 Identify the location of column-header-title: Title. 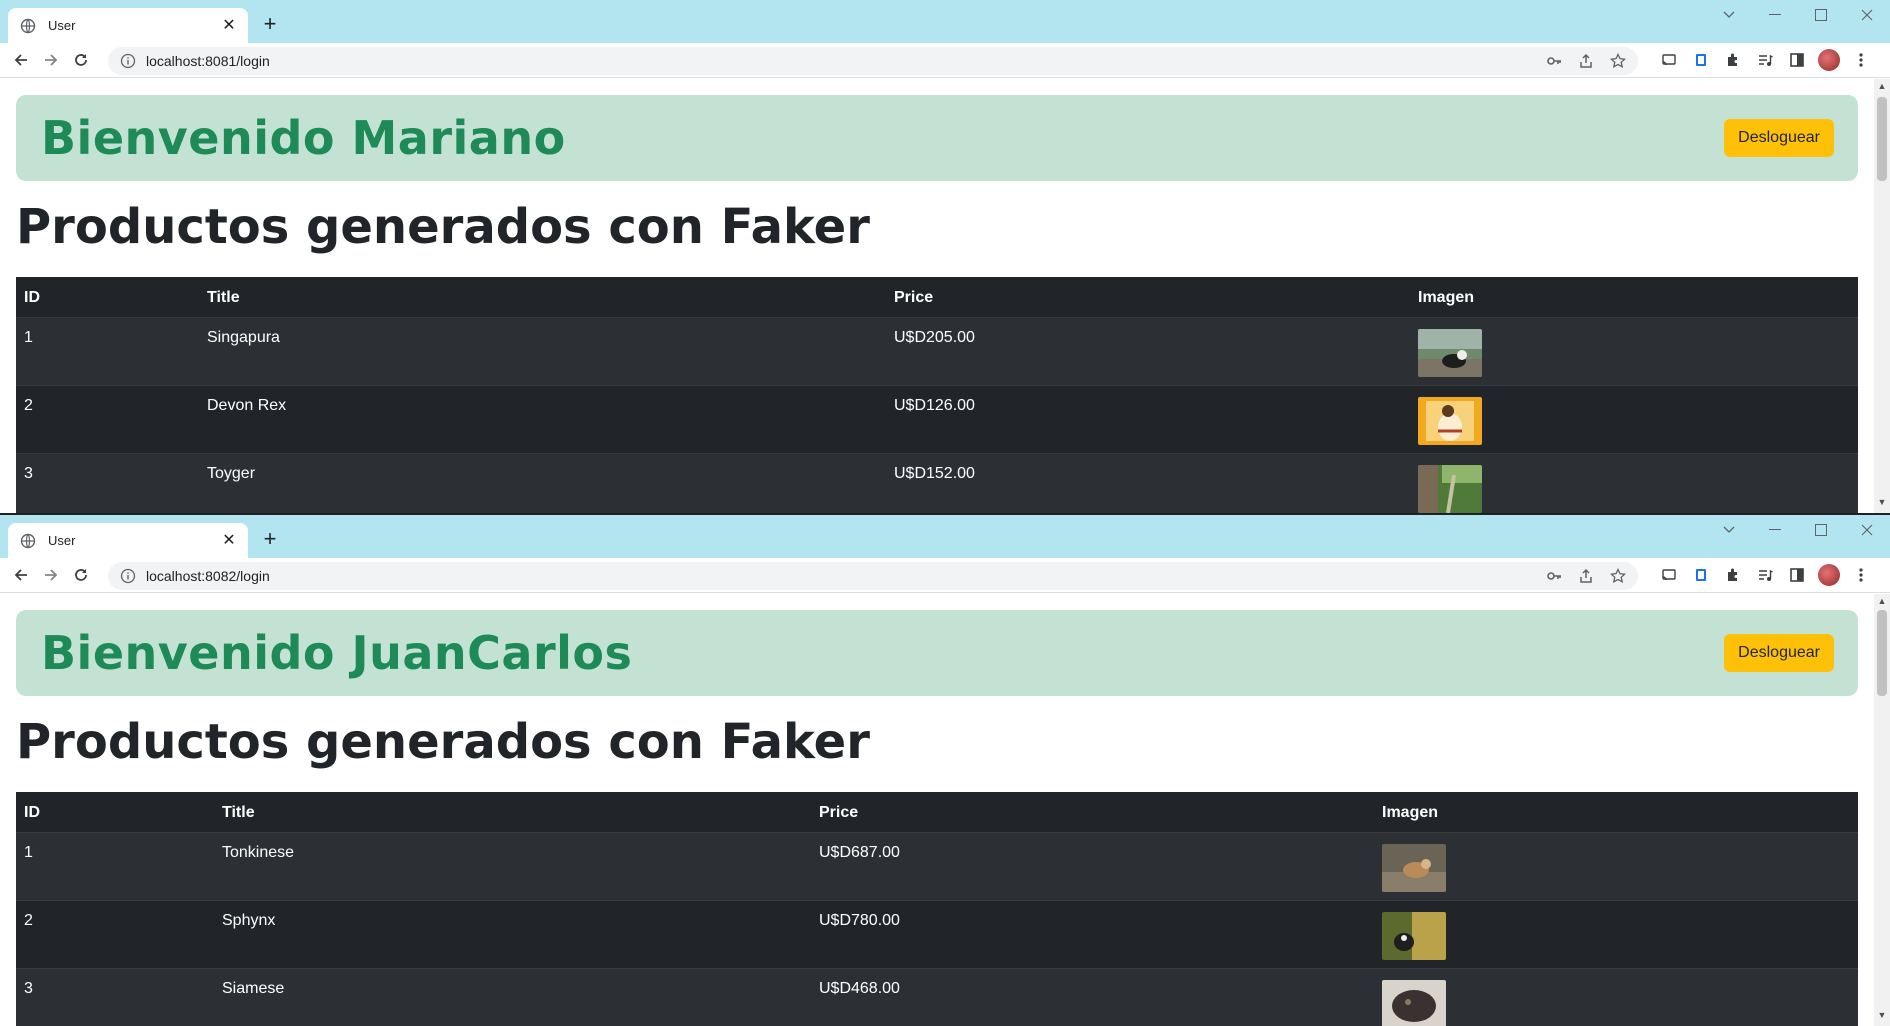
(512, 812).